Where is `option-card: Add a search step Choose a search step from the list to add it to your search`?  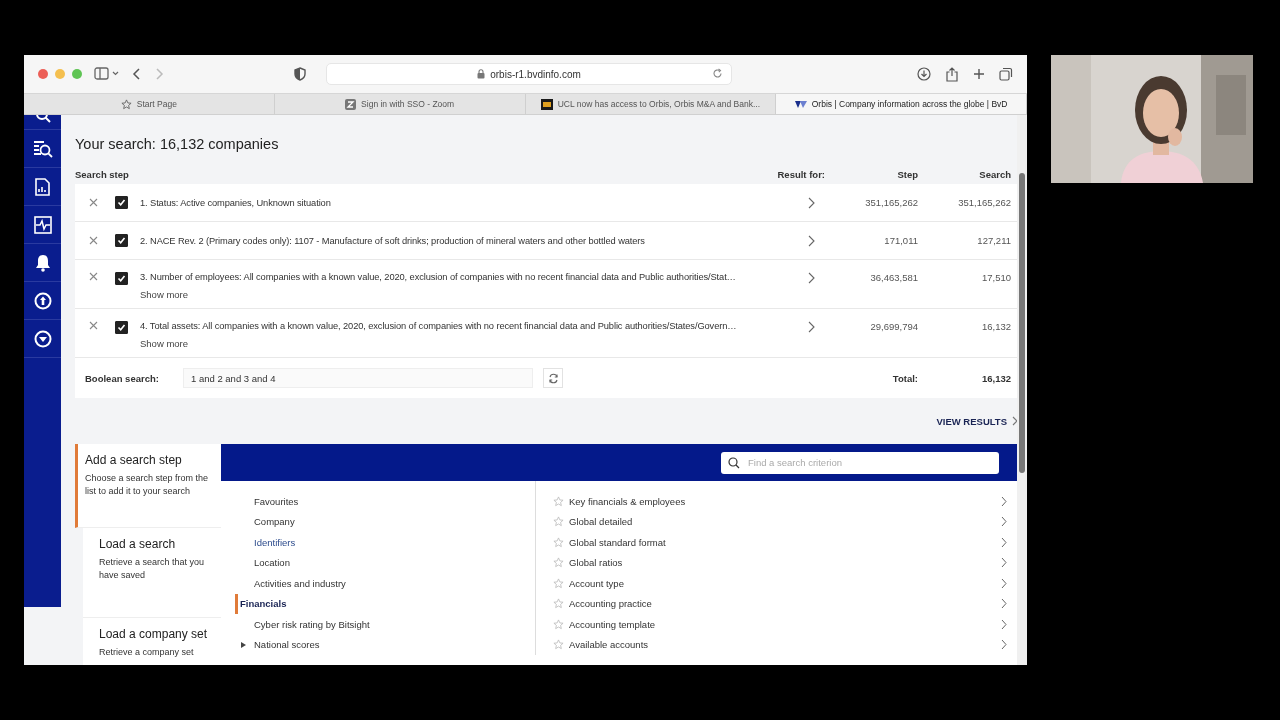 option-card: Add a search step Choose a search step from the list to add it to your search is located at coordinates (148, 486).